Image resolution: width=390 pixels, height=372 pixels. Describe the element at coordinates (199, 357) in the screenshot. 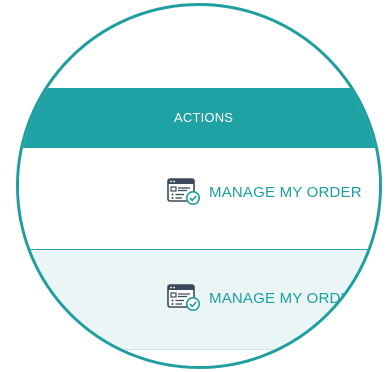

I see `table-row` at that location.